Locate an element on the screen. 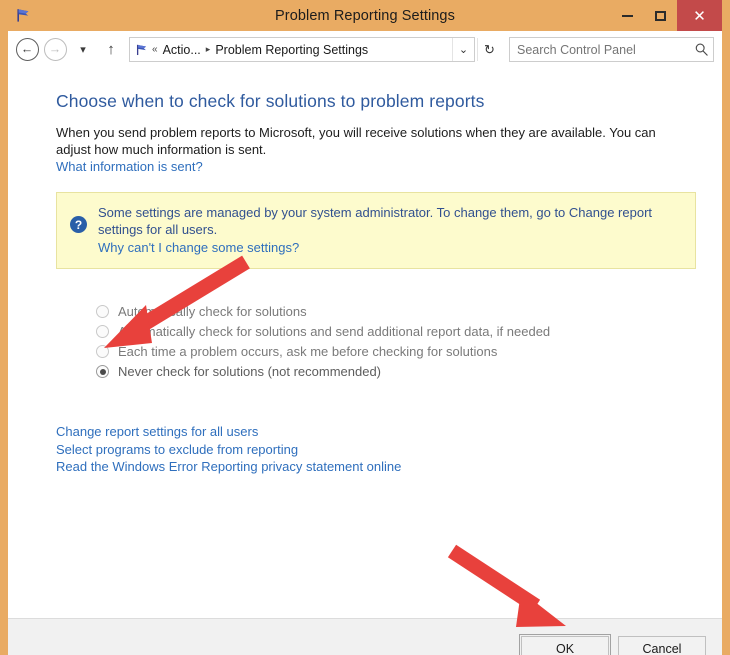  breadcrumb: « Actio... ▸ Problem Reporting Settings is located at coordinates (302, 50).